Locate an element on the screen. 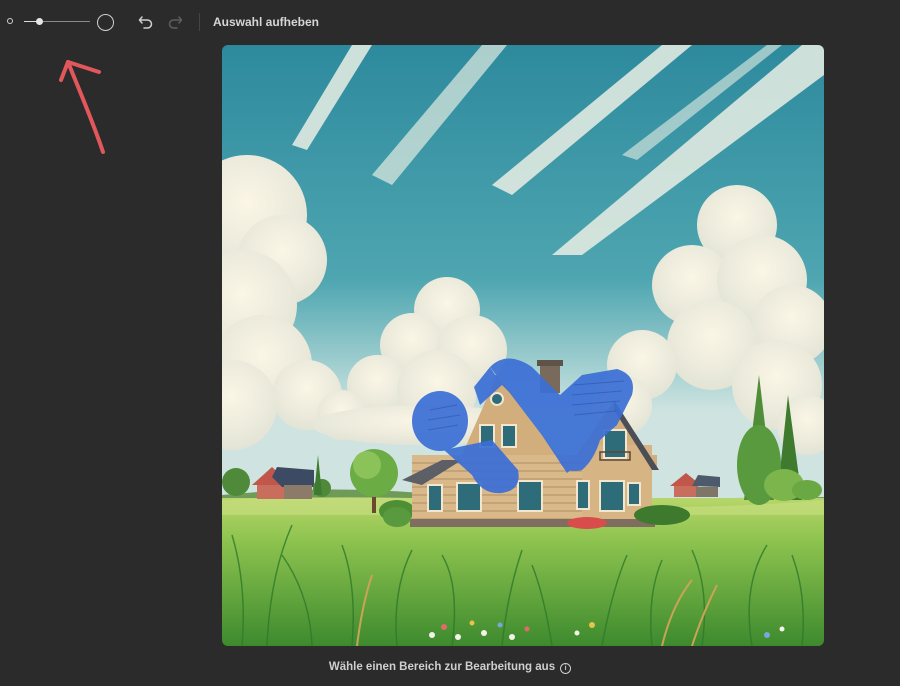 The height and width of the screenshot is (686, 900). brush-size-slider is located at coordinates (57, 22).